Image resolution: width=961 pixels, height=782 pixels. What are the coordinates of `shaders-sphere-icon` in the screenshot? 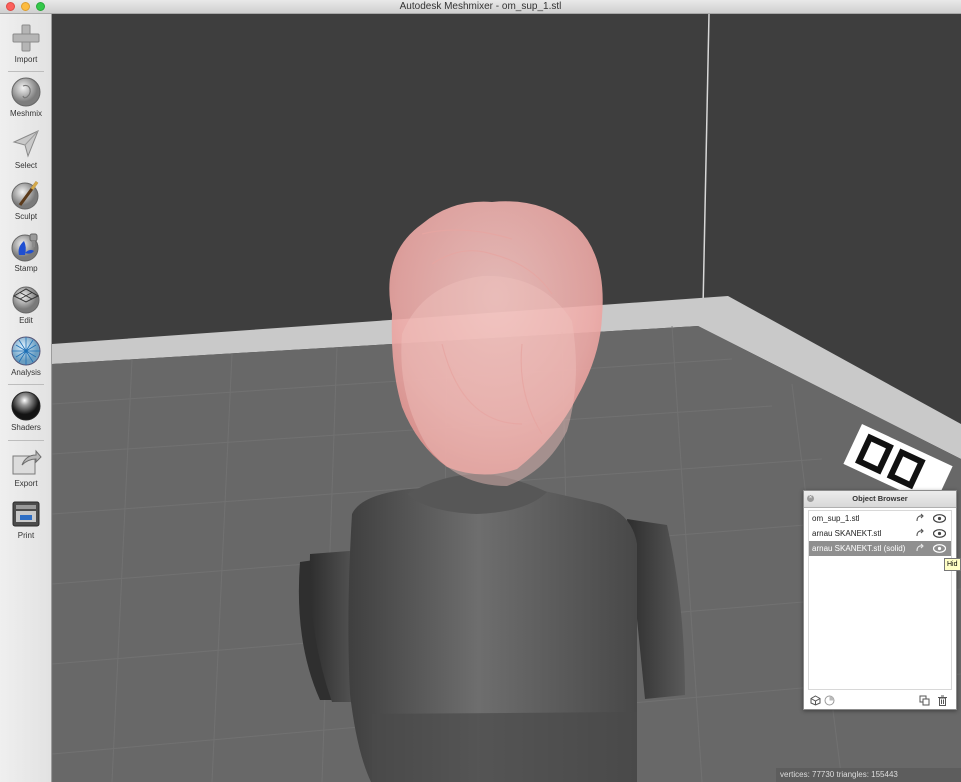 It's located at (26, 406).